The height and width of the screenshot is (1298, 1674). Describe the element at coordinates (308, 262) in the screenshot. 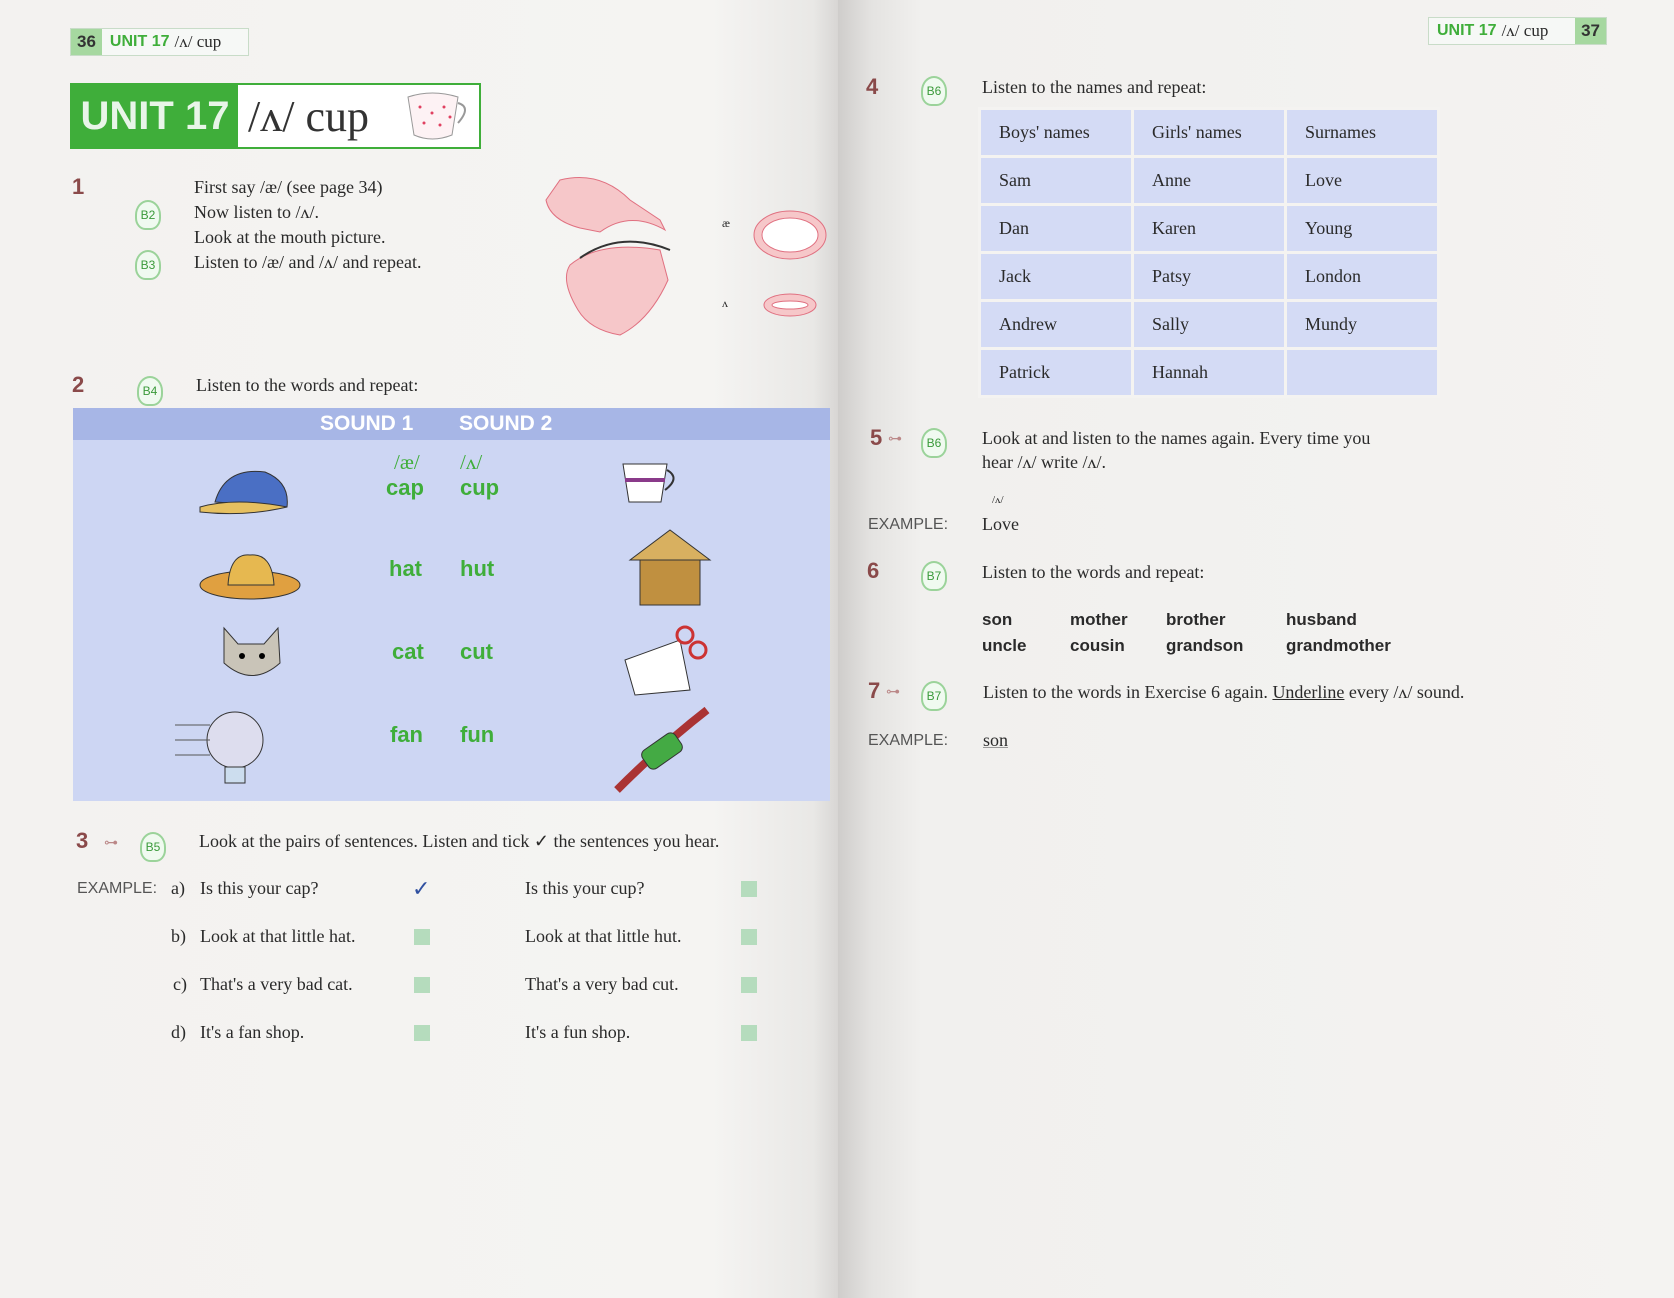

I see `ex1-line: Listen to /æ/ and /ʌ/ and repeat.` at that location.